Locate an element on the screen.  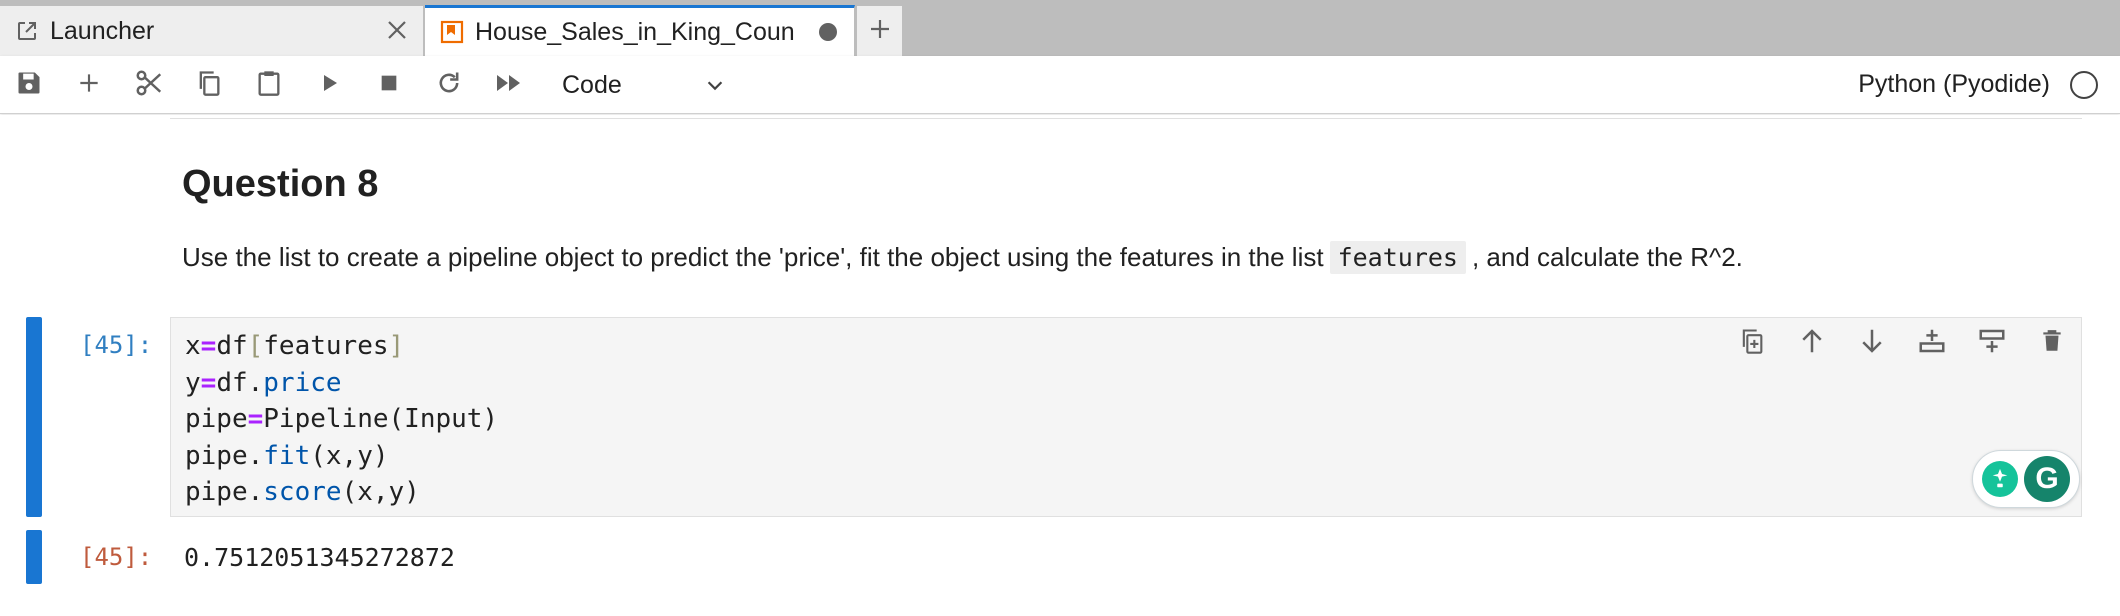
new-tab-button is located at coordinates (880, 31).